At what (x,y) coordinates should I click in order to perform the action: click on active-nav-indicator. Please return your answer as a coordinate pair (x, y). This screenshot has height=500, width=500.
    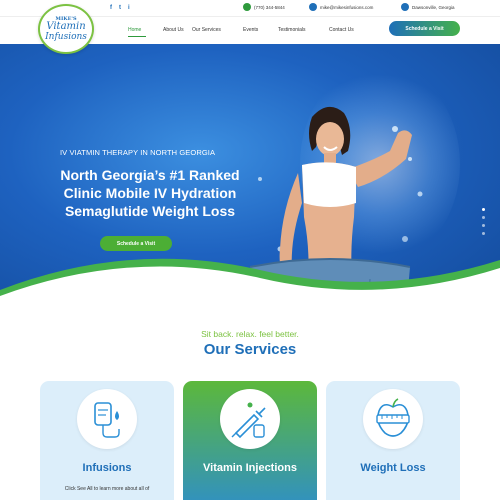
    Looking at the image, I should click on (137, 36).